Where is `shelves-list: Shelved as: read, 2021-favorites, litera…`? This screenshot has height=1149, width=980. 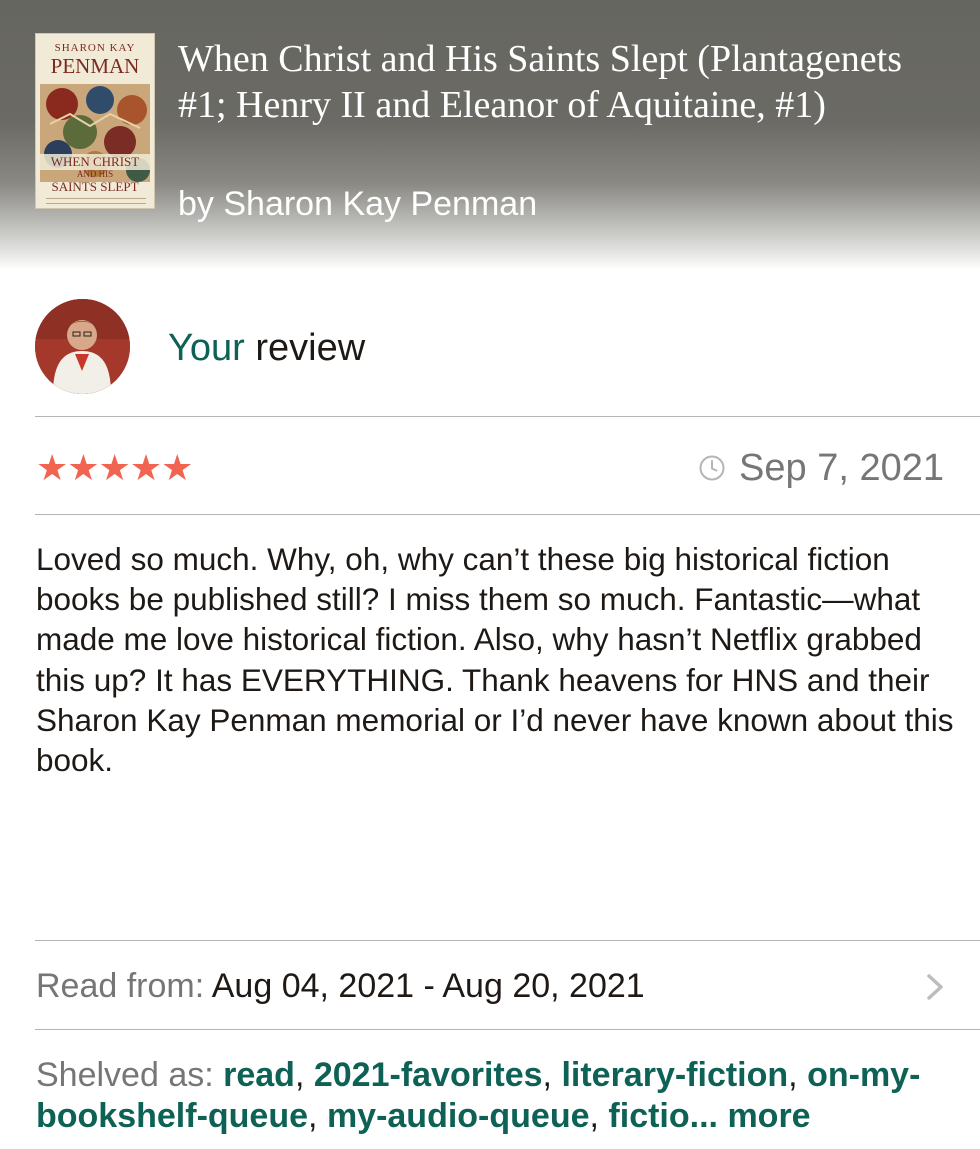 shelves-list: Shelved as: read, 2021-favorites, litera… is located at coordinates (478, 1095).